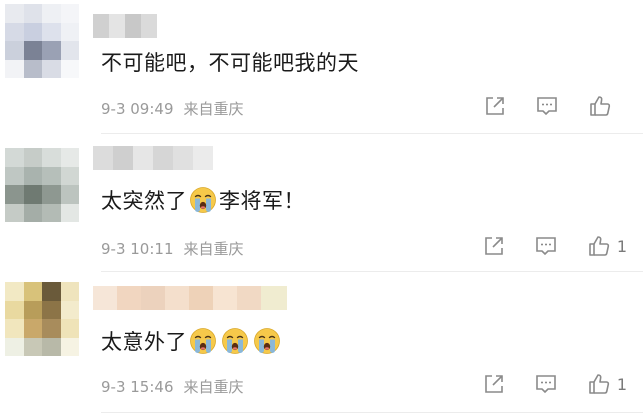 The height and width of the screenshot is (416, 643). What do you see at coordinates (262, 201) in the screenshot?
I see `comment-text-part: 李将军！` at bounding box center [262, 201].